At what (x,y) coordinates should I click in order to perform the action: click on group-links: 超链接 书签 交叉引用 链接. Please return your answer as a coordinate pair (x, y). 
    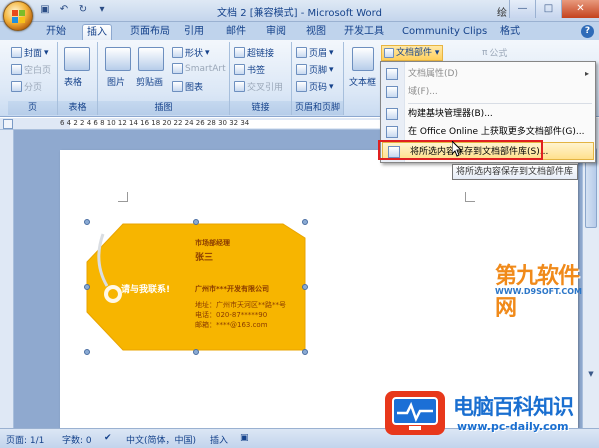
    Looking at the image, I should click on (261, 78).